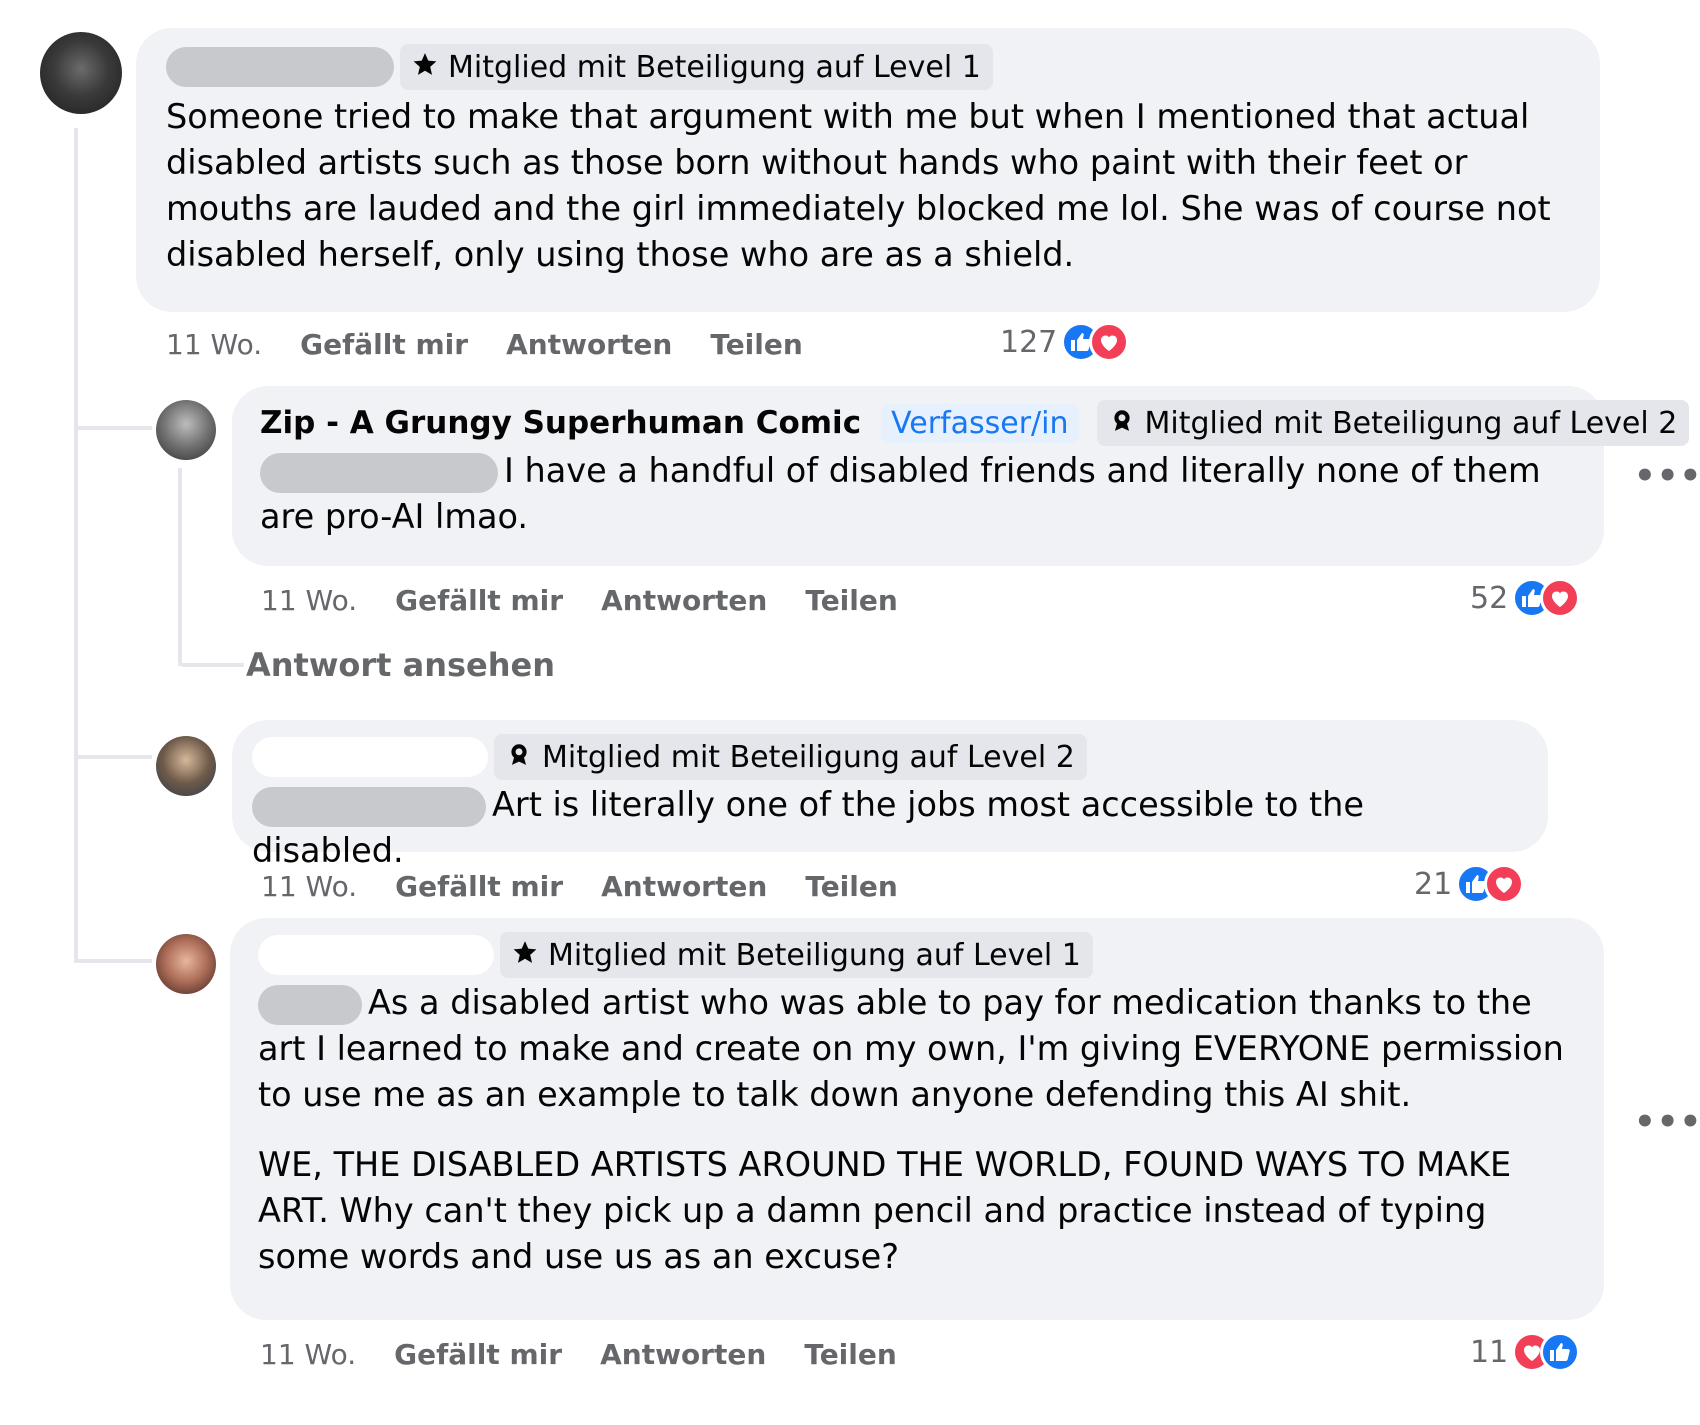 This screenshot has width=1700, height=1425. I want to click on reply-thread-connector, so click(213, 665).